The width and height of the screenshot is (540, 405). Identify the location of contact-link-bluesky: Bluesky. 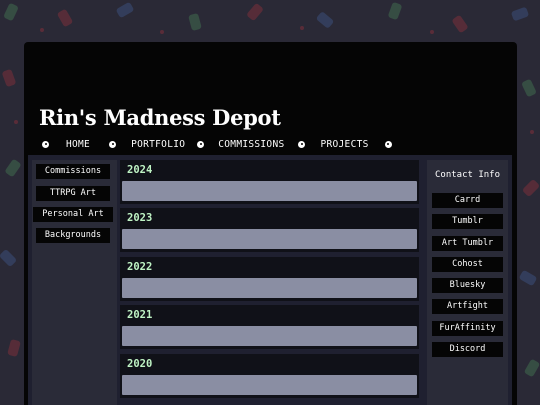
(467, 285).